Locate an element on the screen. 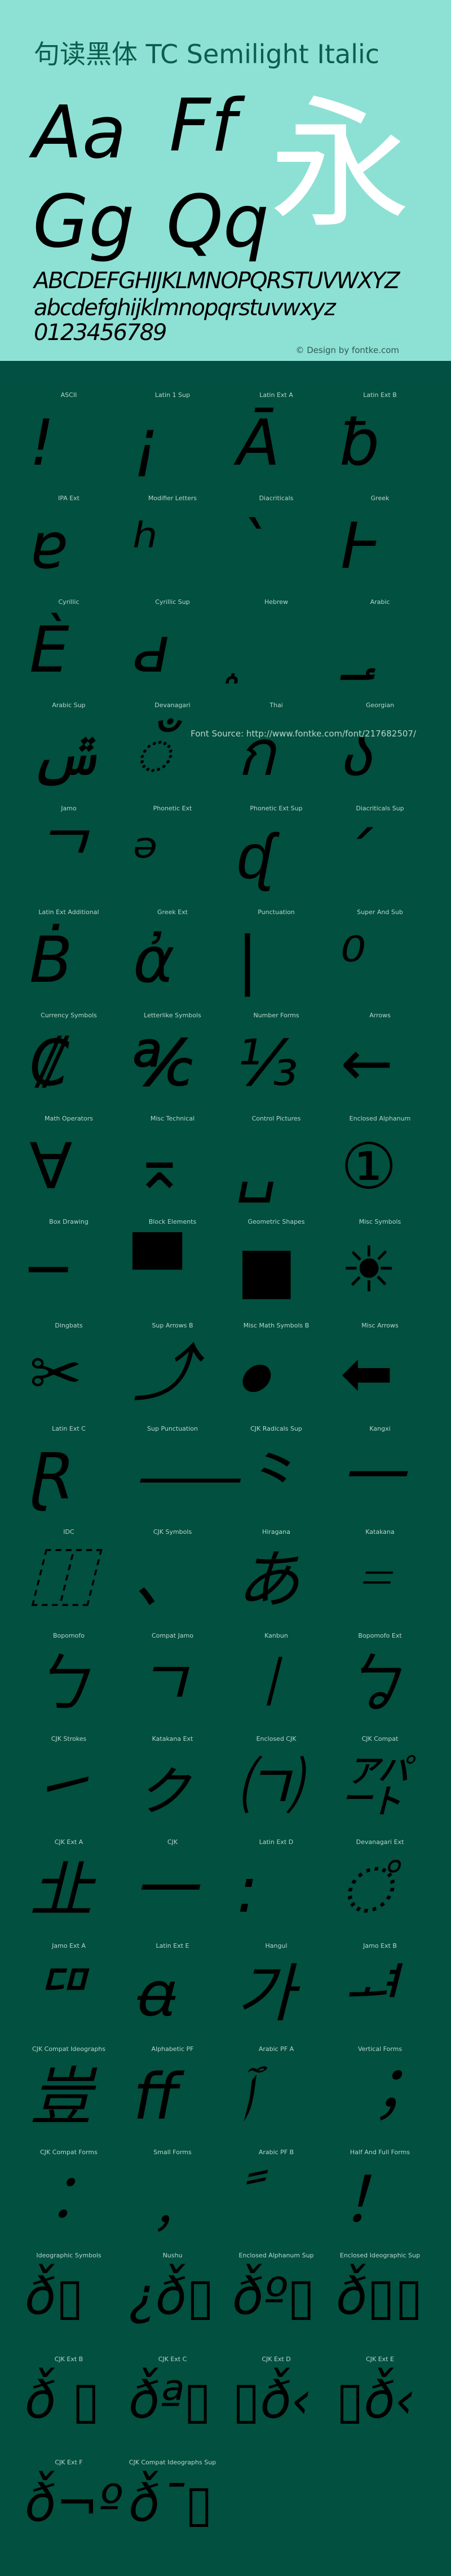 This screenshot has width=451, height=2576. block-cell: Katakana Ext ㇰ is located at coordinates (172, 1783).